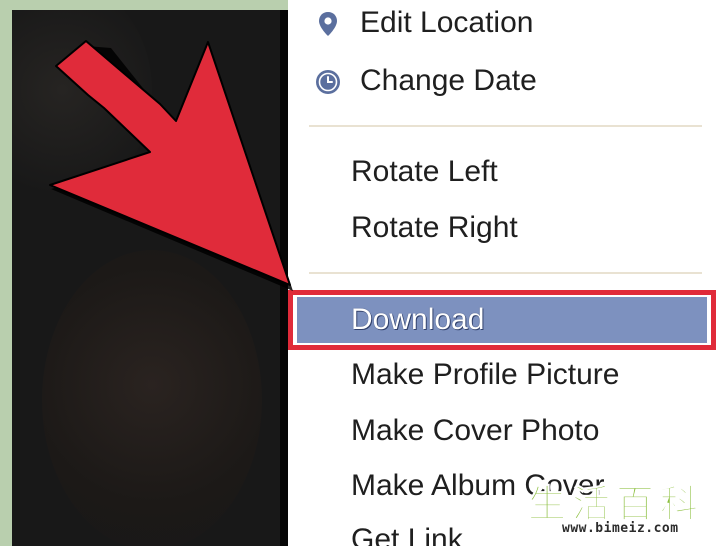 The image size is (728, 546). I want to click on menu-item-label: Edit Location, so click(447, 22).